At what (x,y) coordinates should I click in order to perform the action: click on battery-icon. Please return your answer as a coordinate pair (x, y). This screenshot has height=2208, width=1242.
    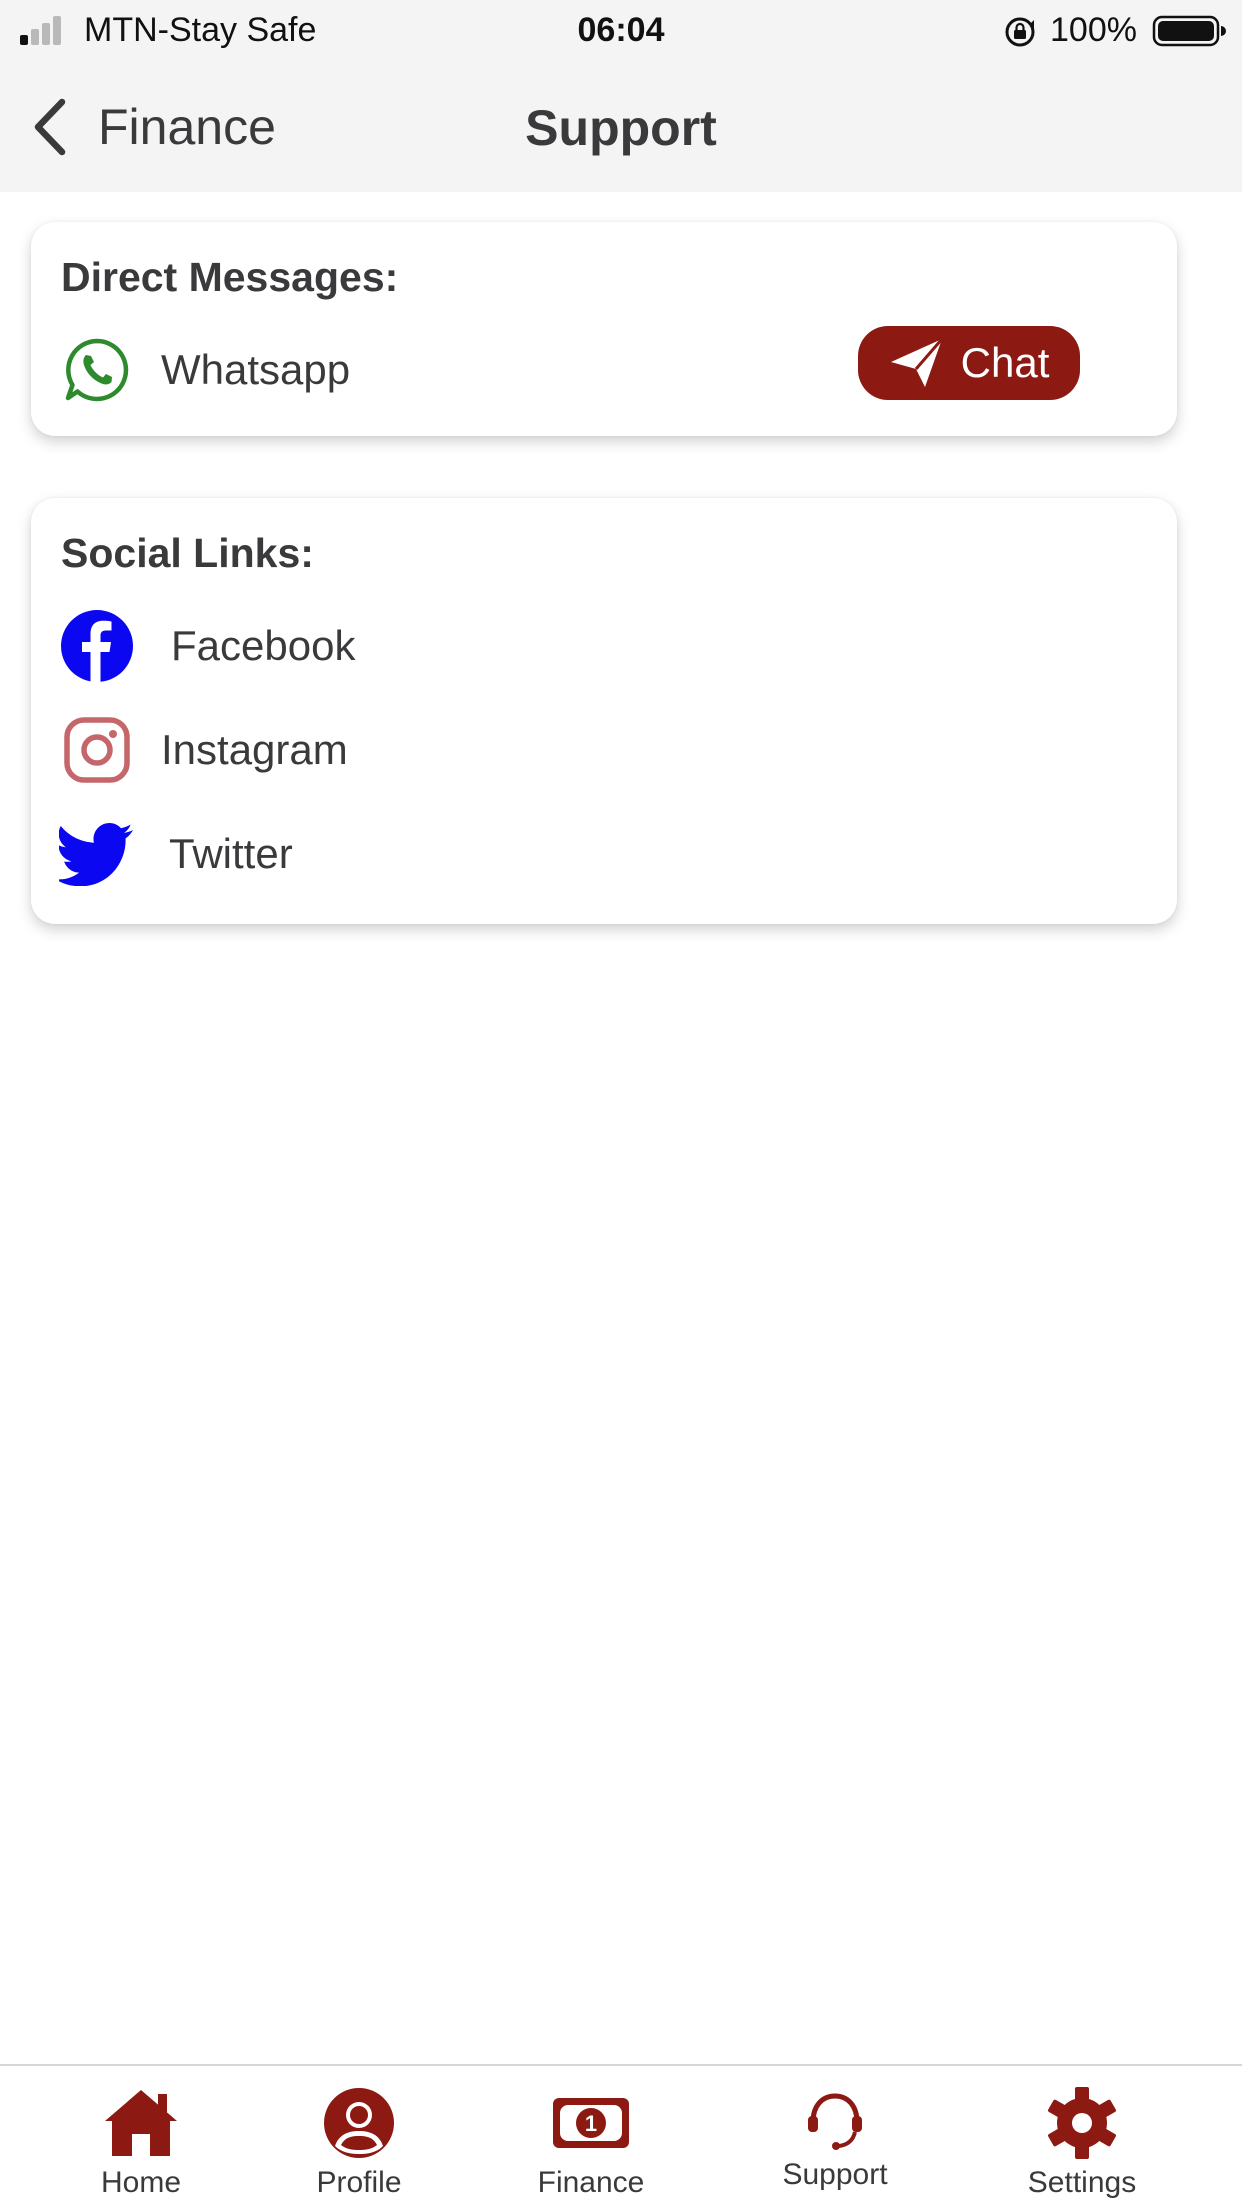
    Looking at the image, I should click on (1189, 31).